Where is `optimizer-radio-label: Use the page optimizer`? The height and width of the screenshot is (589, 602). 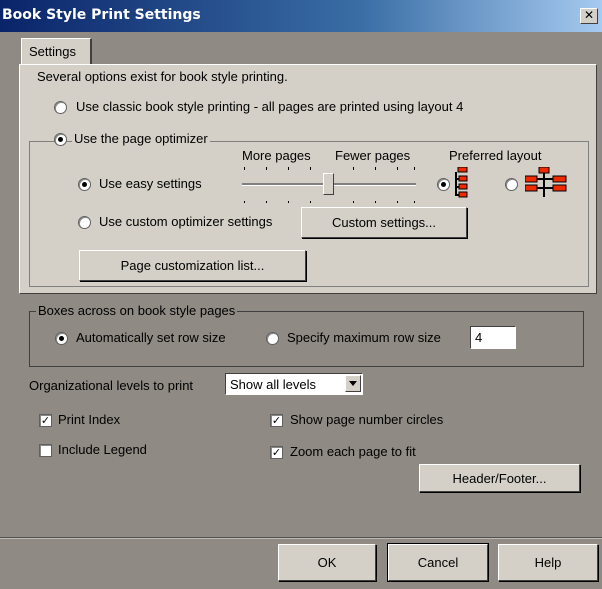
optimizer-radio-label: Use the page optimizer is located at coordinates (141, 138).